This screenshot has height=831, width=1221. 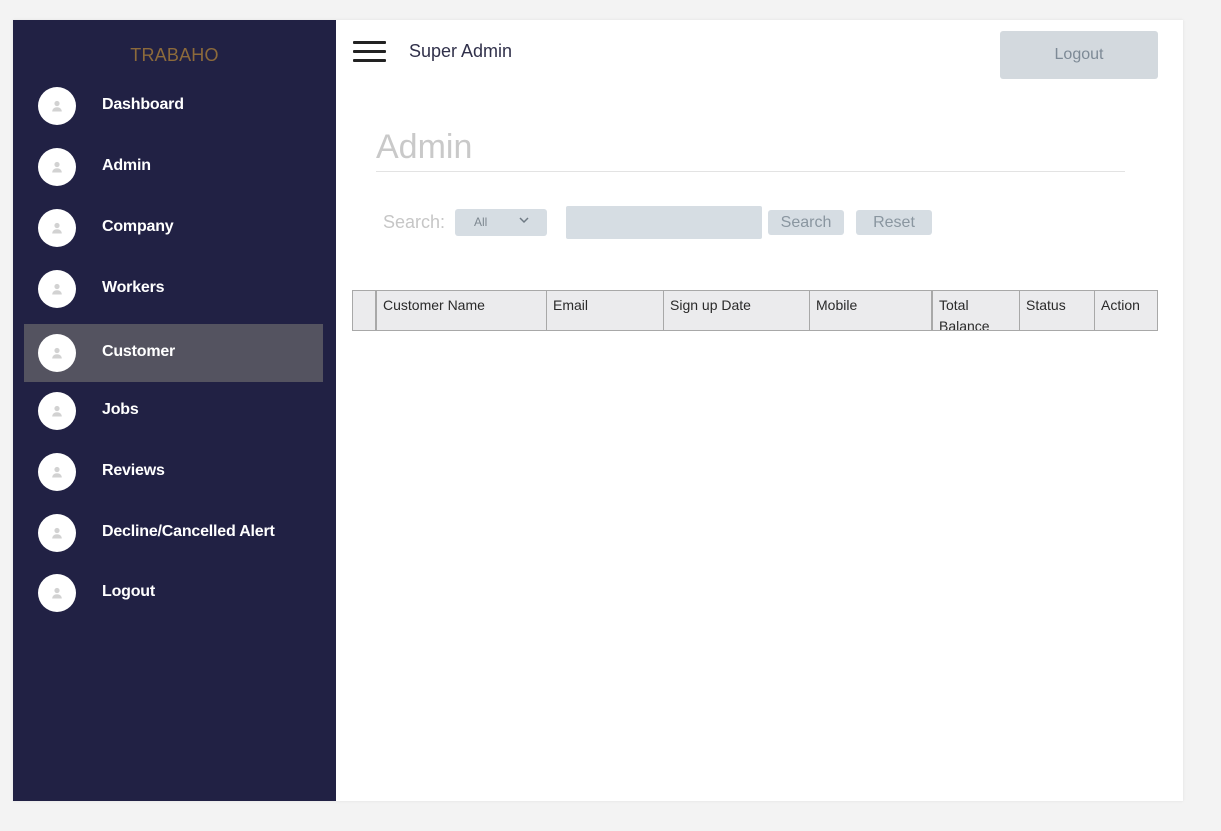 I want to click on sidebar-item-label: Decline/Cancelled Alert, so click(x=188, y=532).